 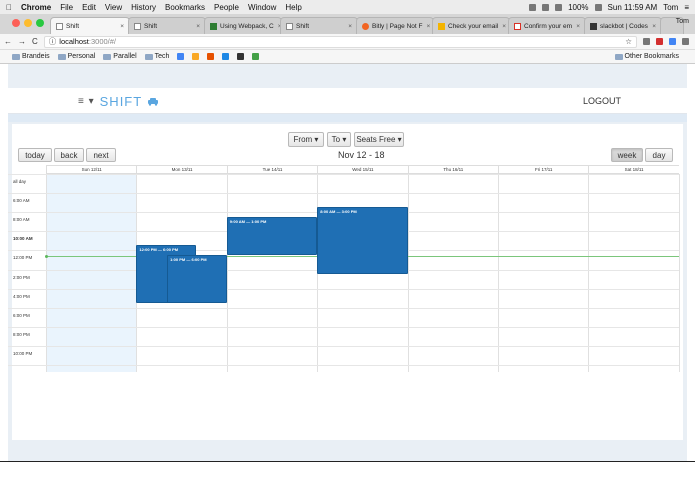 I want to click on menu-file: File, so click(x=66, y=7).